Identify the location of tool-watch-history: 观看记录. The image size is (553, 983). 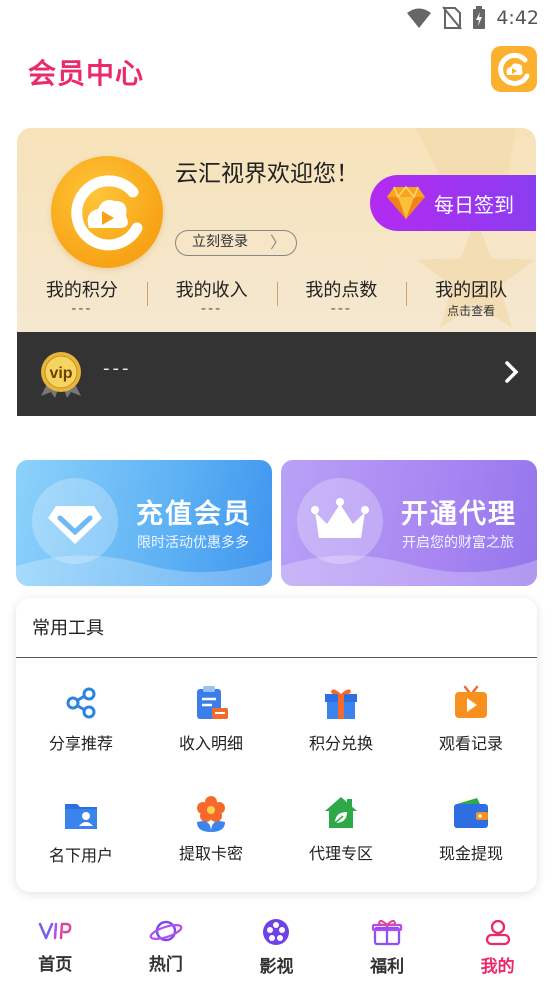
(471, 719).